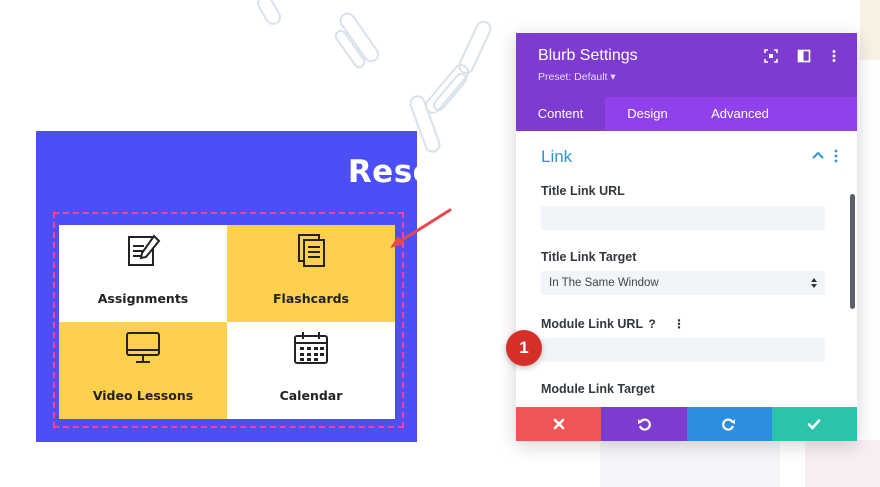 This screenshot has width=880, height=487. I want to click on select-arrows-icon, so click(814, 283).